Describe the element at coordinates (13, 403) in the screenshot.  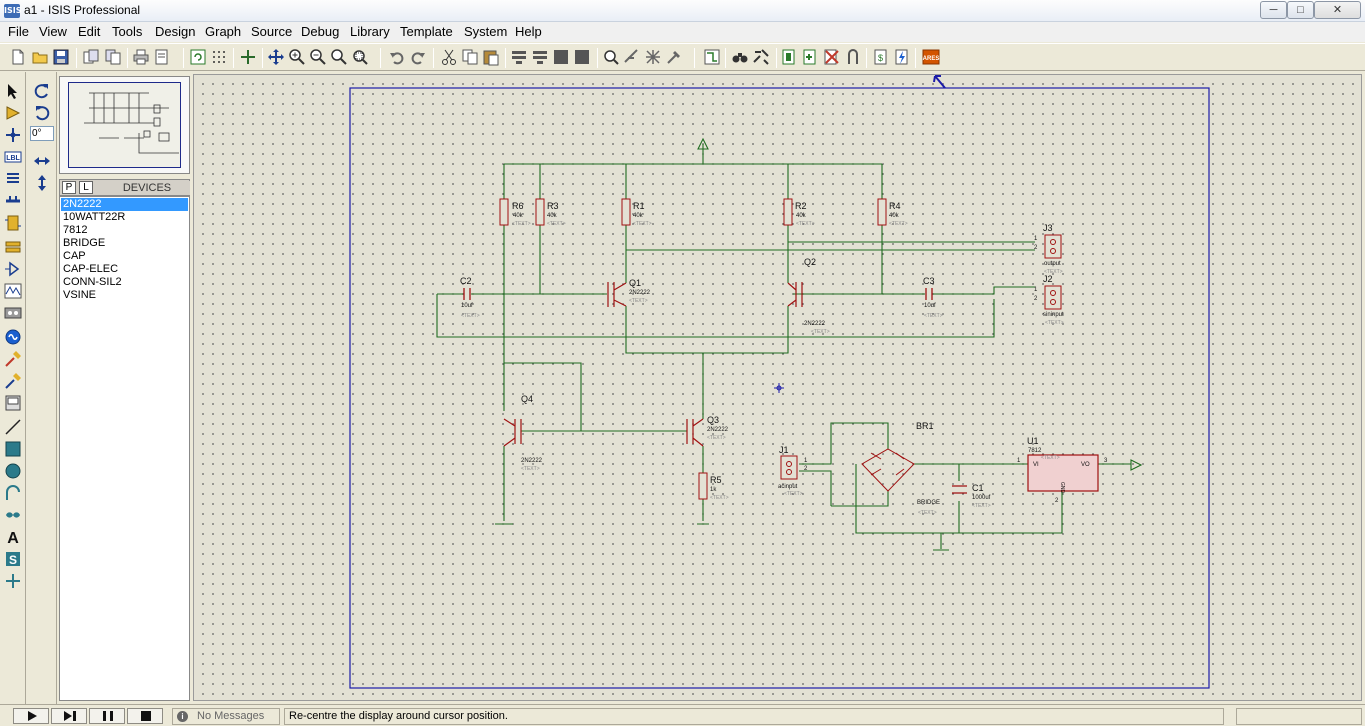
I see `virtual-instruments-mode-icon` at that location.